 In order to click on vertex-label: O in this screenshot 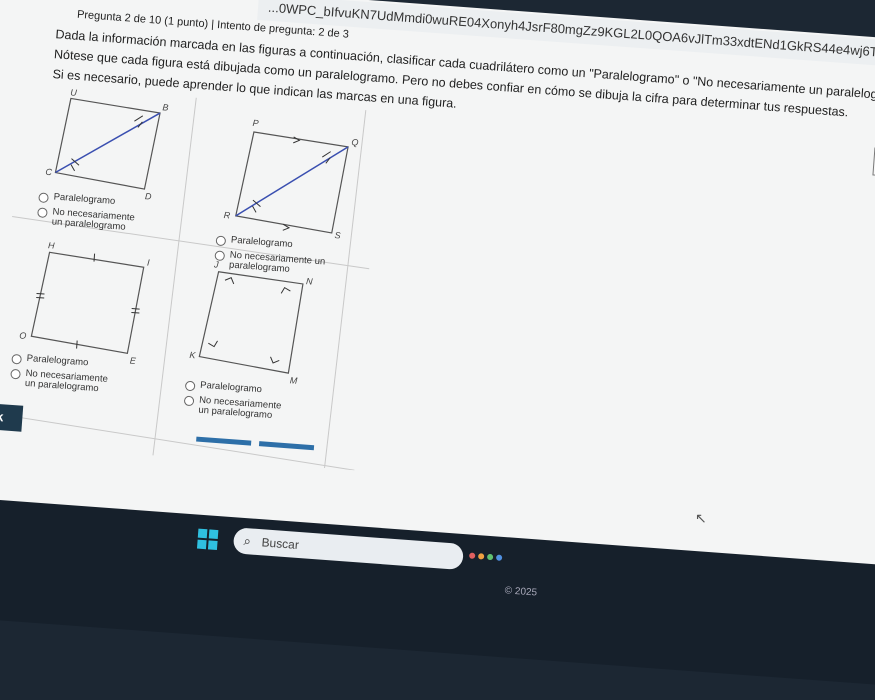, I will do `click(23, 335)`.